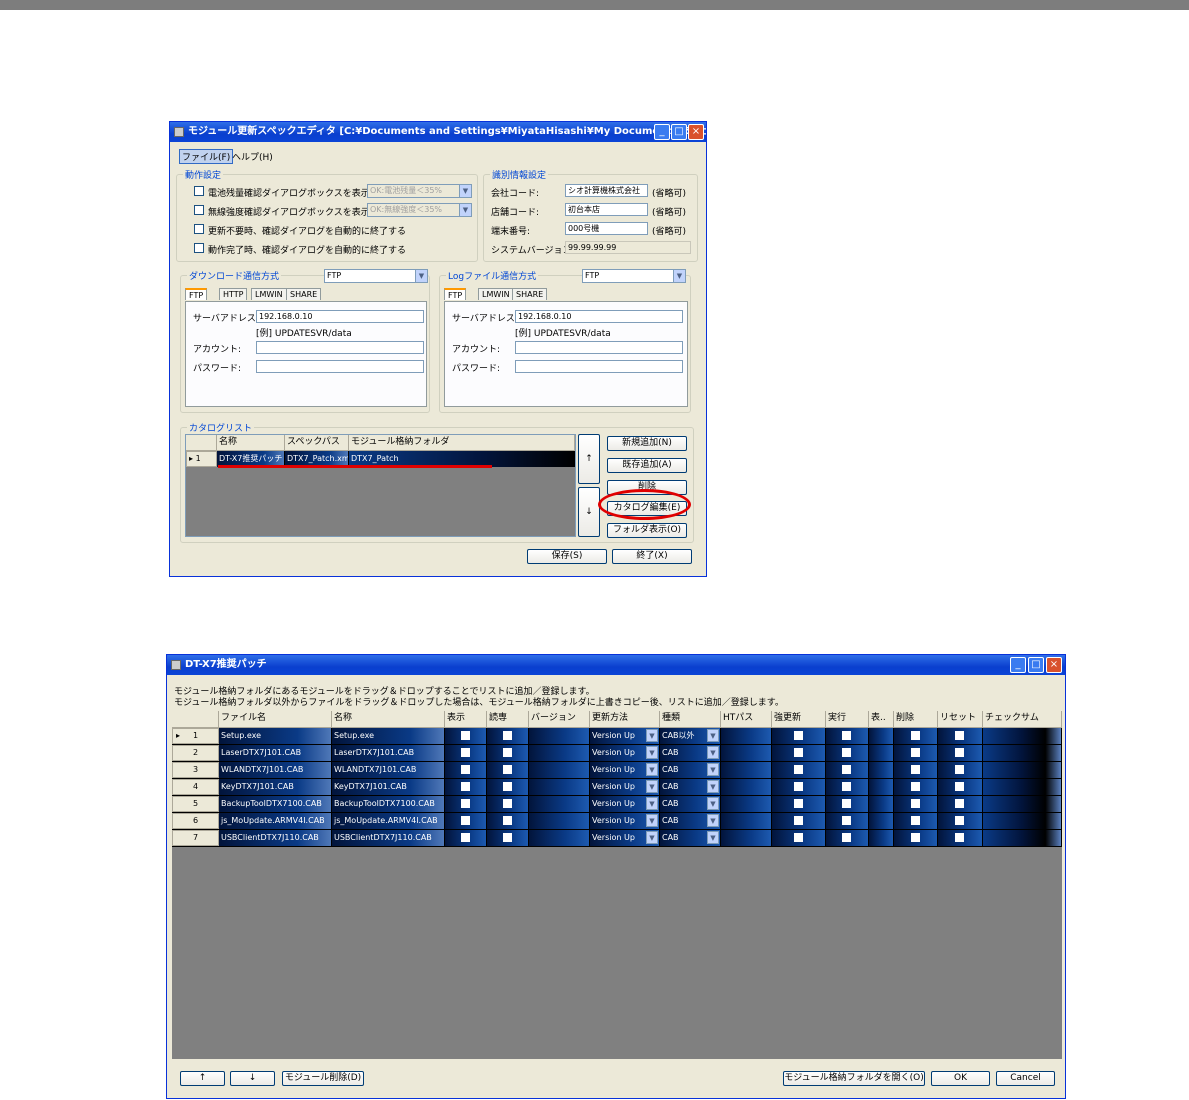 The image size is (1189, 1100). I want to click on company-code-input: シオ計算機株式会社, so click(606, 190).